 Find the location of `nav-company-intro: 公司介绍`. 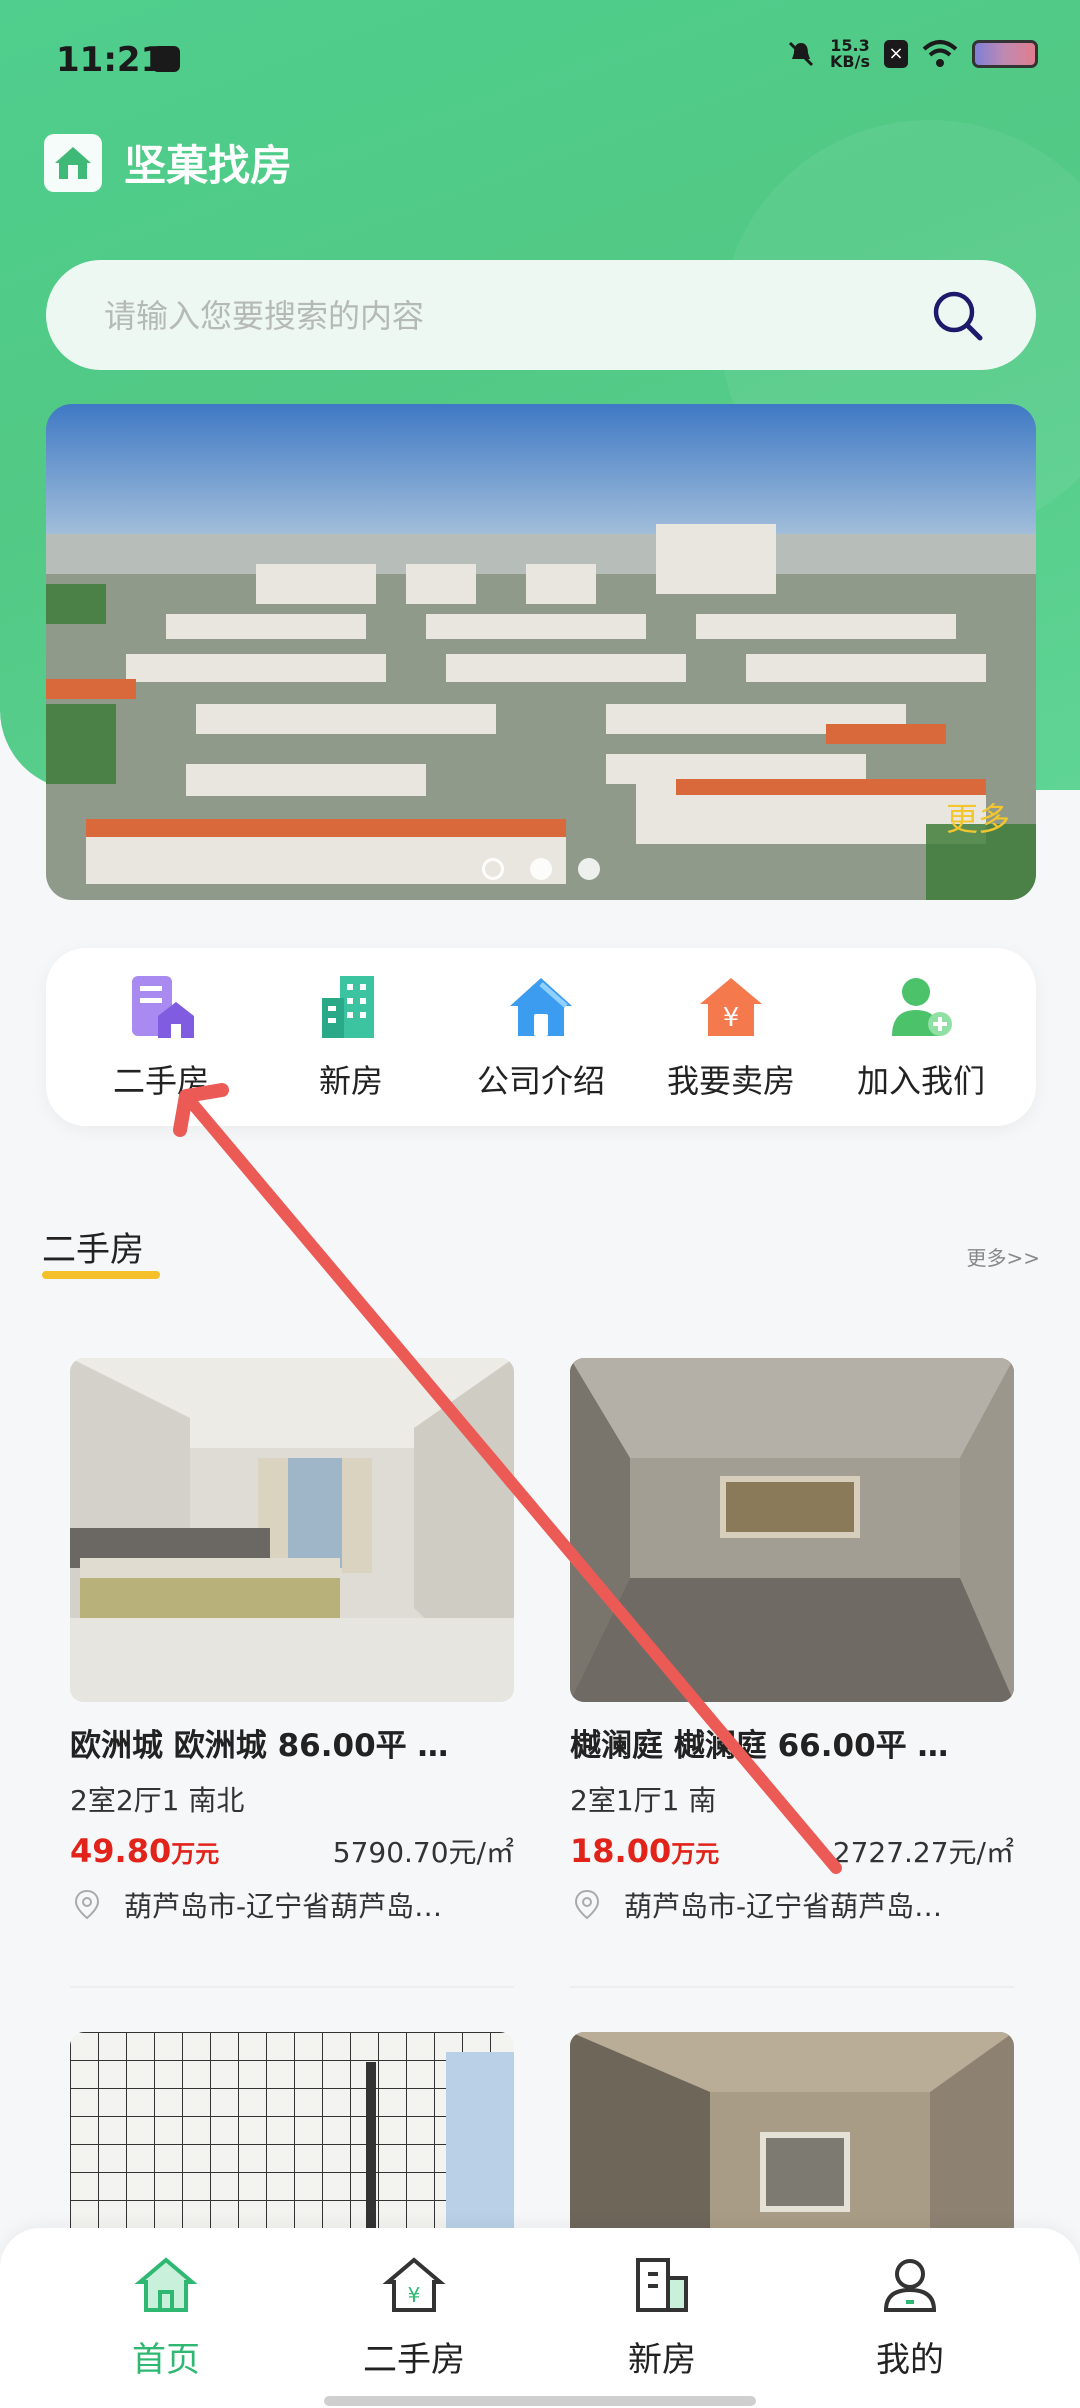

nav-company-intro: 公司介绍 is located at coordinates (541, 1037).